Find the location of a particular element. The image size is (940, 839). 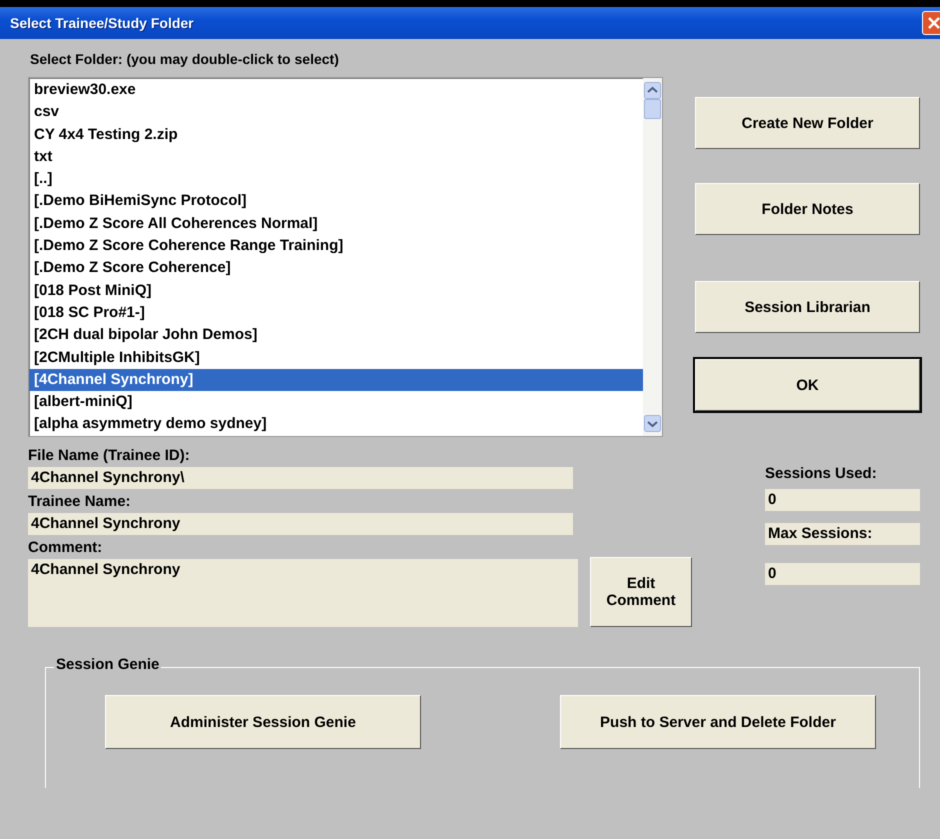

edit-comment-button: Edit Comment is located at coordinates (641, 592).